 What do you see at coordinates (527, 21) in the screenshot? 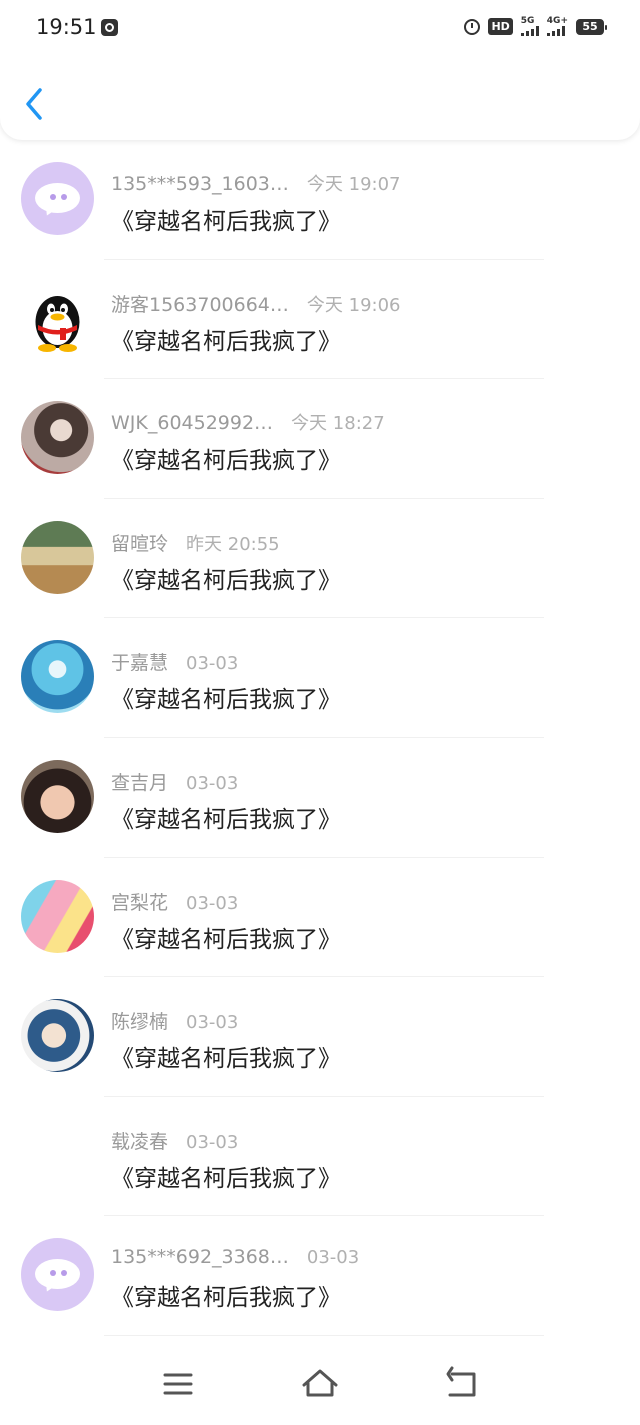
I see `net-label-5g: 5G` at bounding box center [527, 21].